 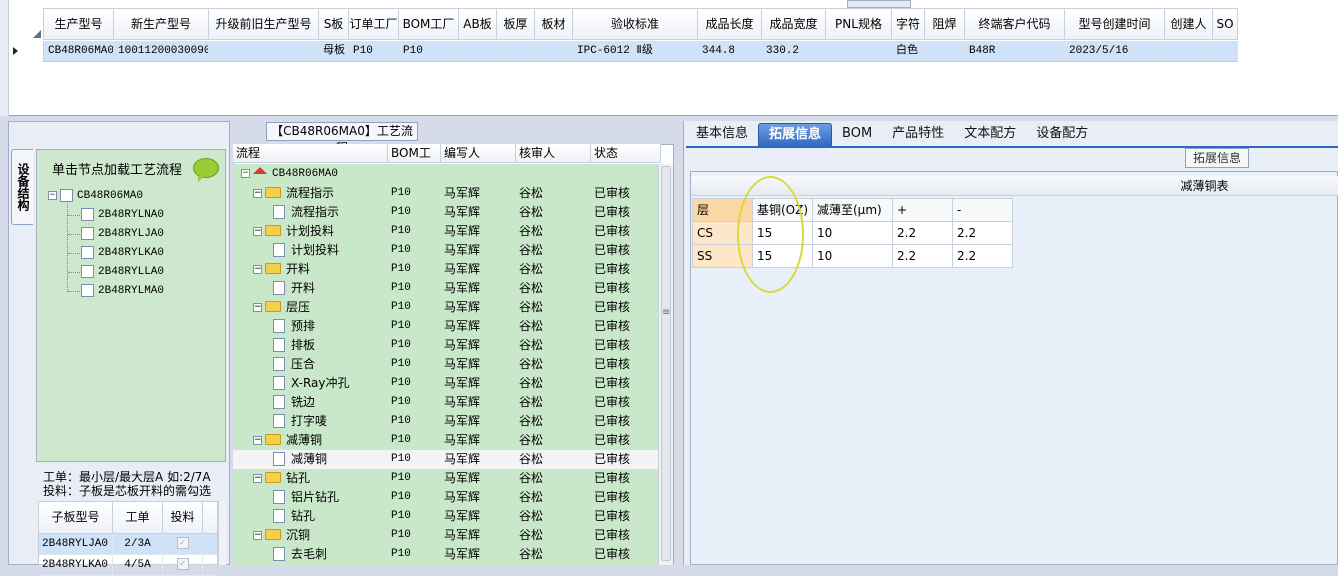 I want to click on process-row: 减薄铜 P10 马军辉 谷松 已审核, so click(x=445, y=459).